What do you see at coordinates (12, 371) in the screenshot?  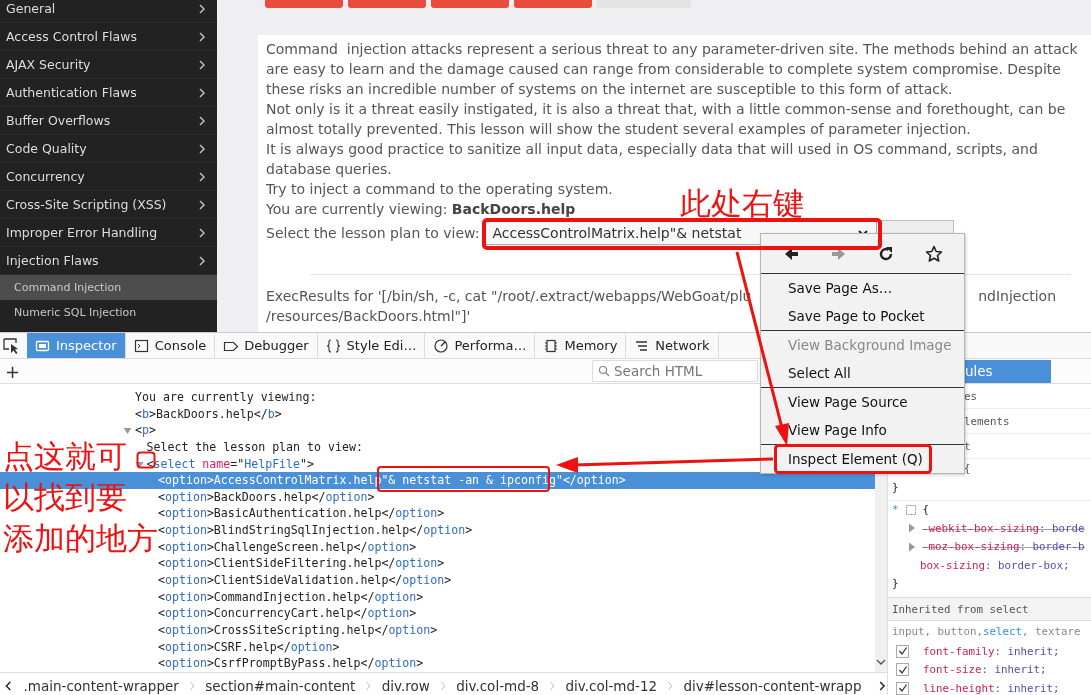 I see `add-node-button: +` at bounding box center [12, 371].